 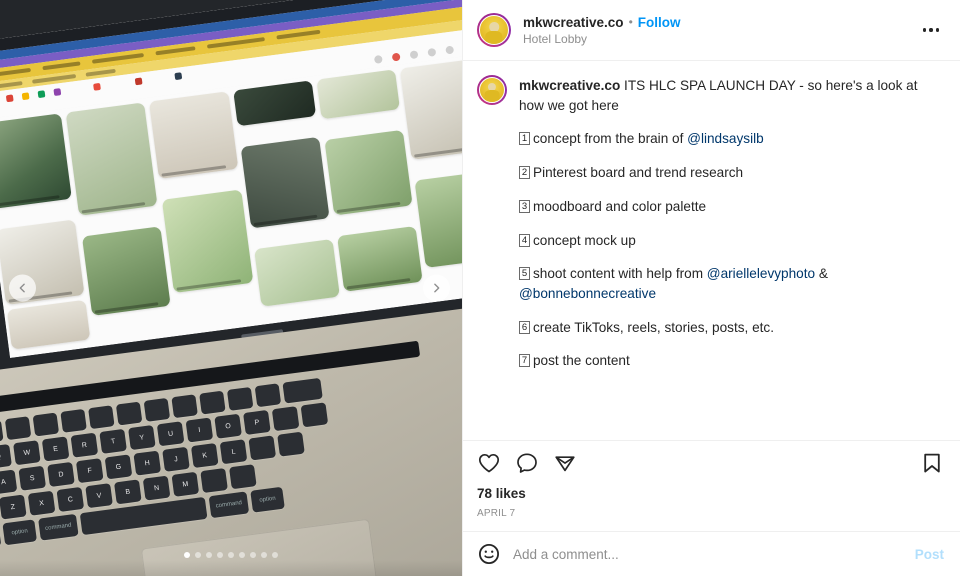 What do you see at coordinates (524, 206) in the screenshot?
I see `list-number-badge: 3` at bounding box center [524, 206].